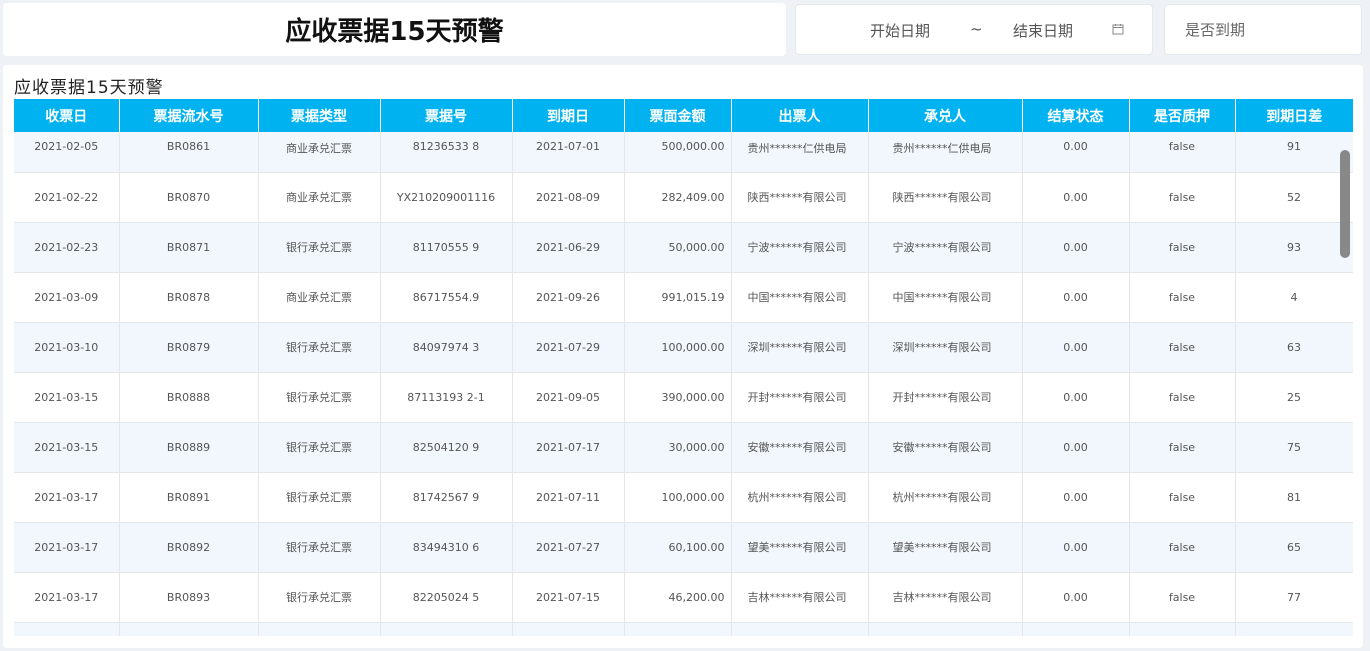 The image size is (1370, 651). Describe the element at coordinates (678, 629) in the screenshot. I see `amount-cell` at that location.